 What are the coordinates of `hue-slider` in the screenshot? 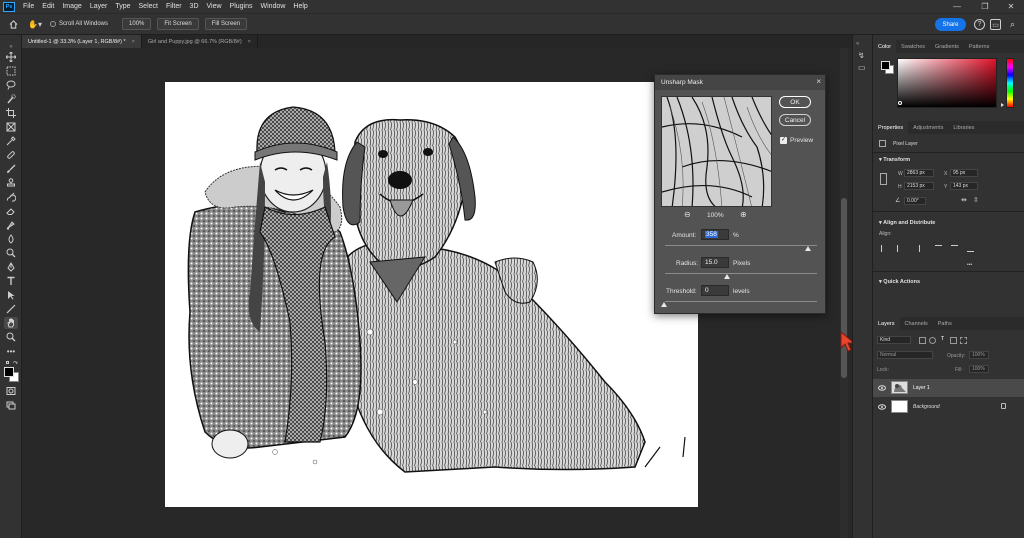 It's located at (1010, 83).